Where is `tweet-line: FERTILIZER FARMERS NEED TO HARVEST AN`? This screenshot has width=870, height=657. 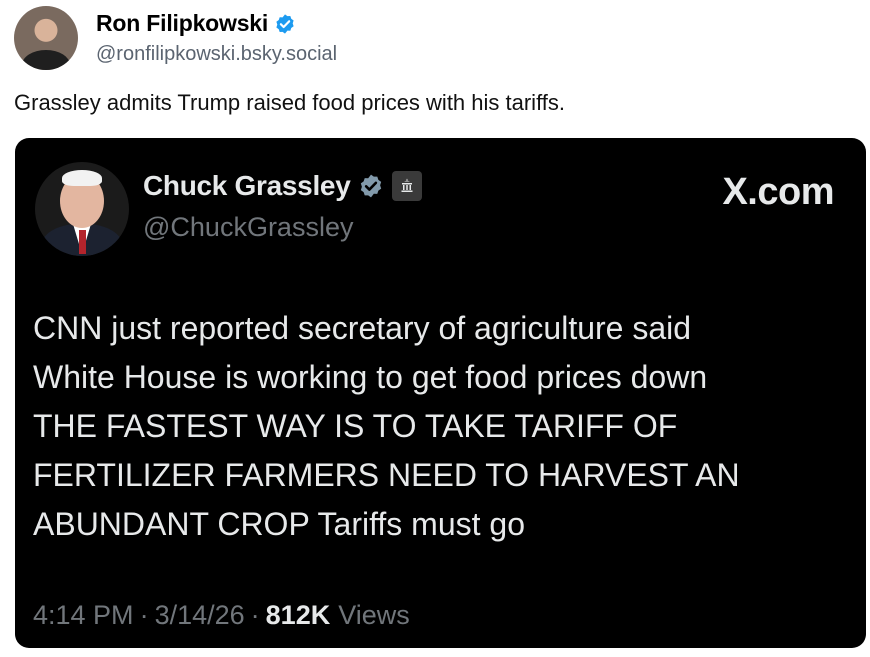 tweet-line: FERTILIZER FARMERS NEED TO HARVEST AN is located at coordinates (386, 475).